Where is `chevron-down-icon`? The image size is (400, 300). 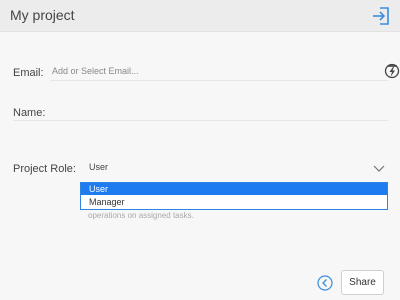 chevron-down-icon is located at coordinates (379, 167).